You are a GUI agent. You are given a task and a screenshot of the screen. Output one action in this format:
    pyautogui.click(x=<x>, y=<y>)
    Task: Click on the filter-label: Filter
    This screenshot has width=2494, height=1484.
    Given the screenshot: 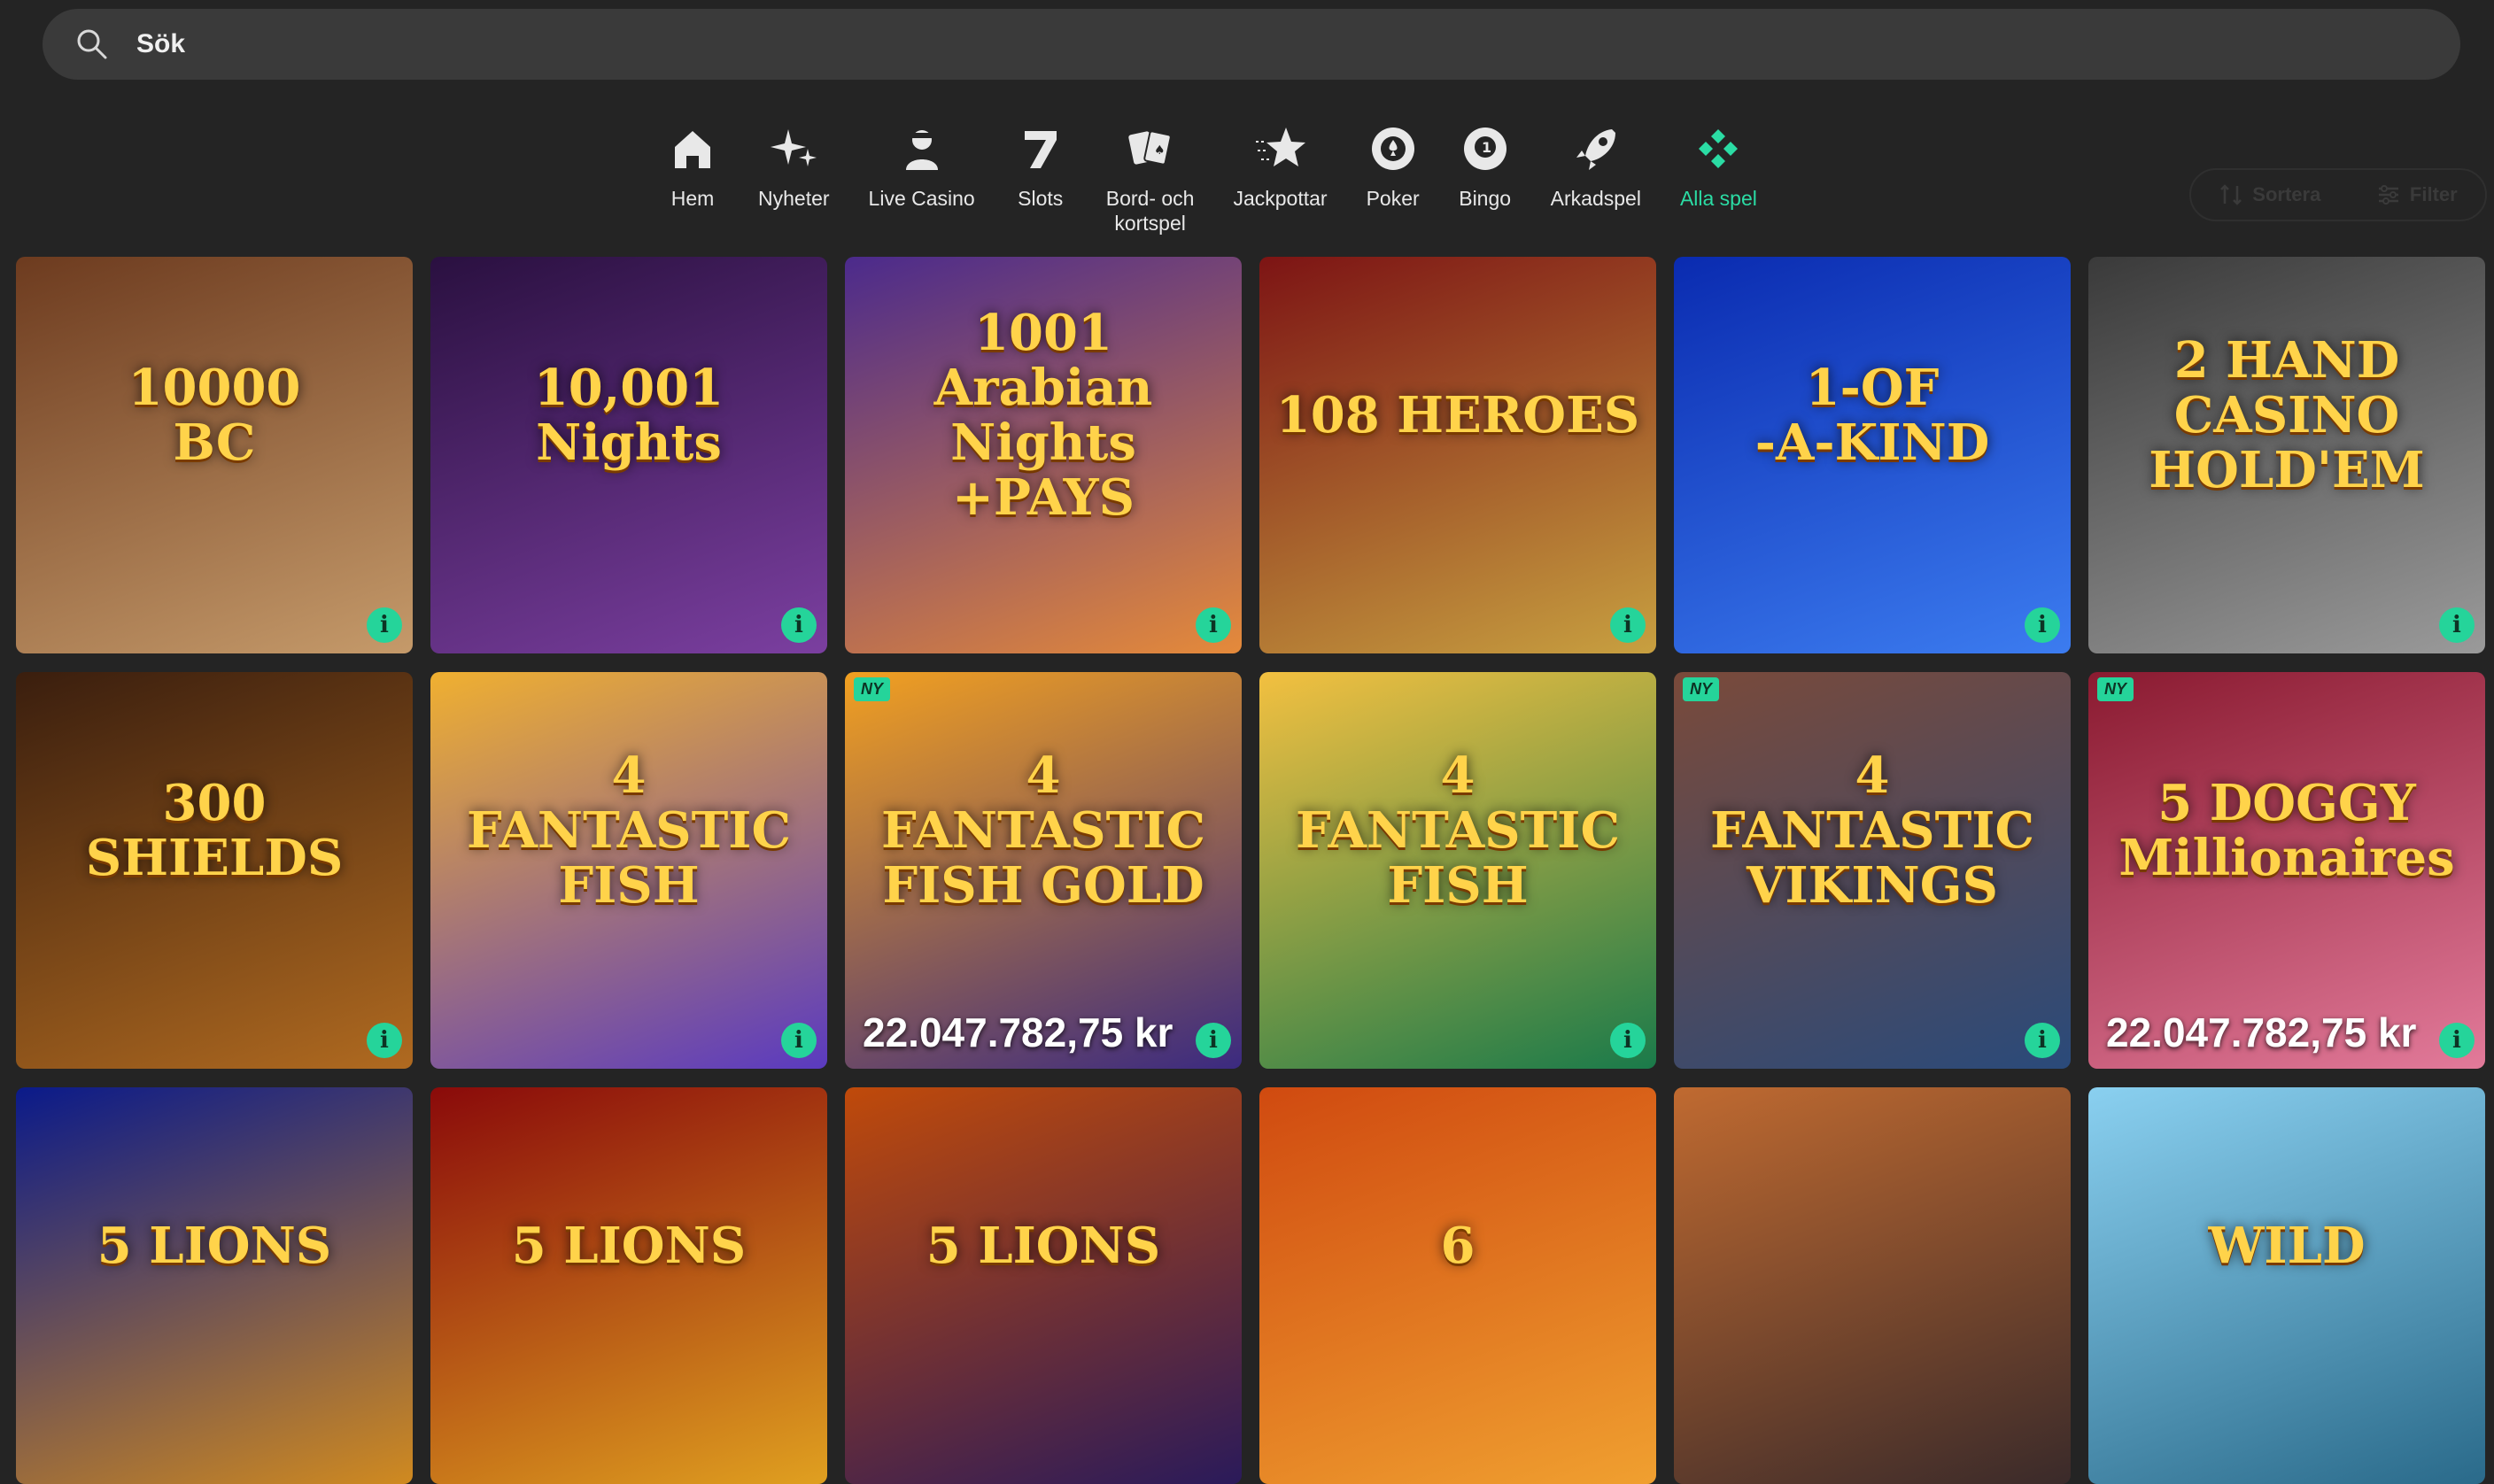 What is the action you would take?
    pyautogui.click(x=2433, y=194)
    